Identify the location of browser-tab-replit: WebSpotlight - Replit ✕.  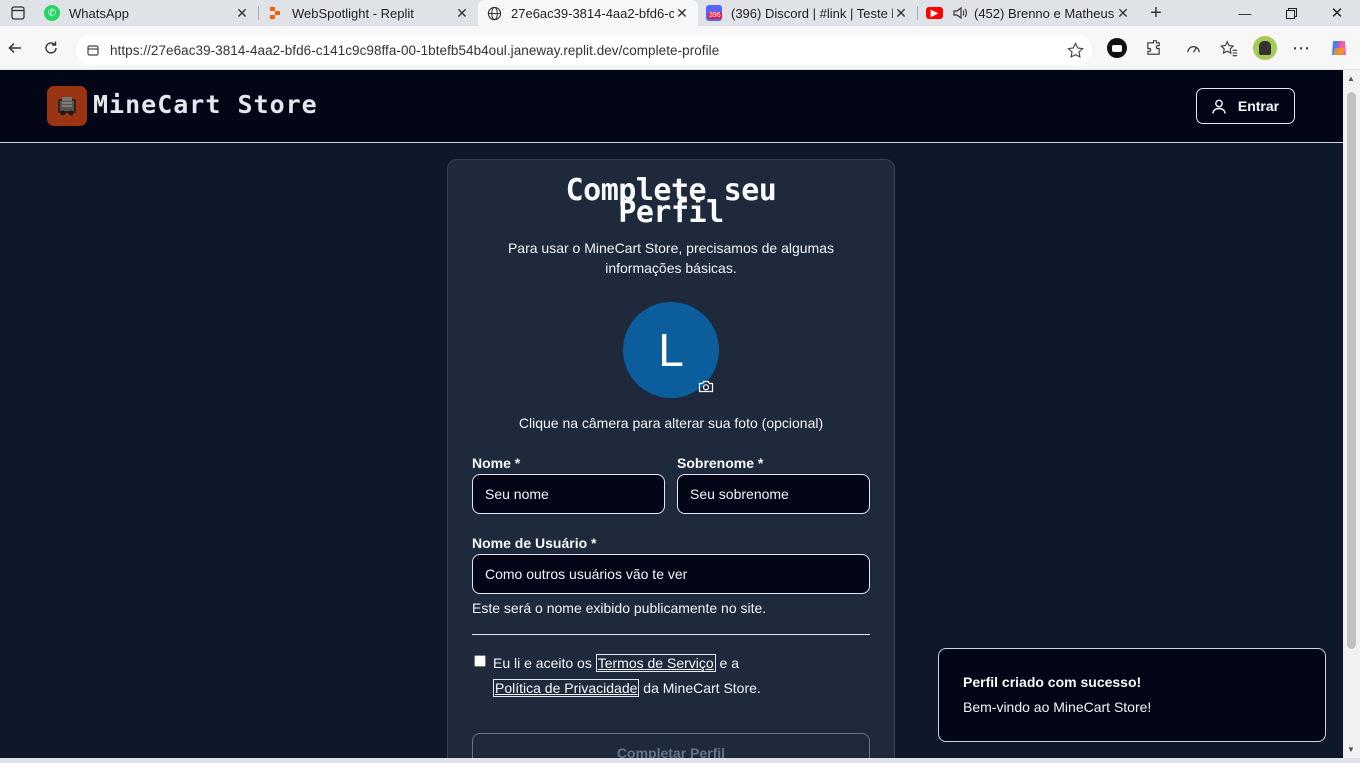
(368, 13).